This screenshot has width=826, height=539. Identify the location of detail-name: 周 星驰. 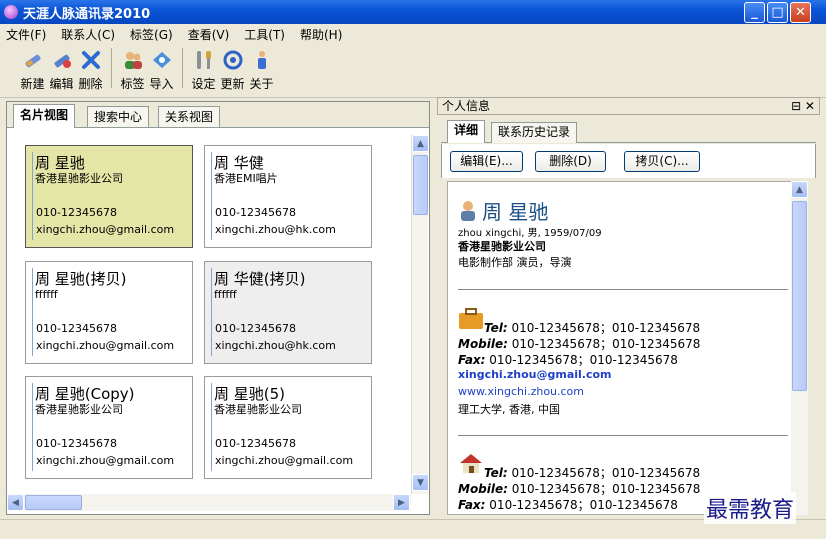
(515, 212).